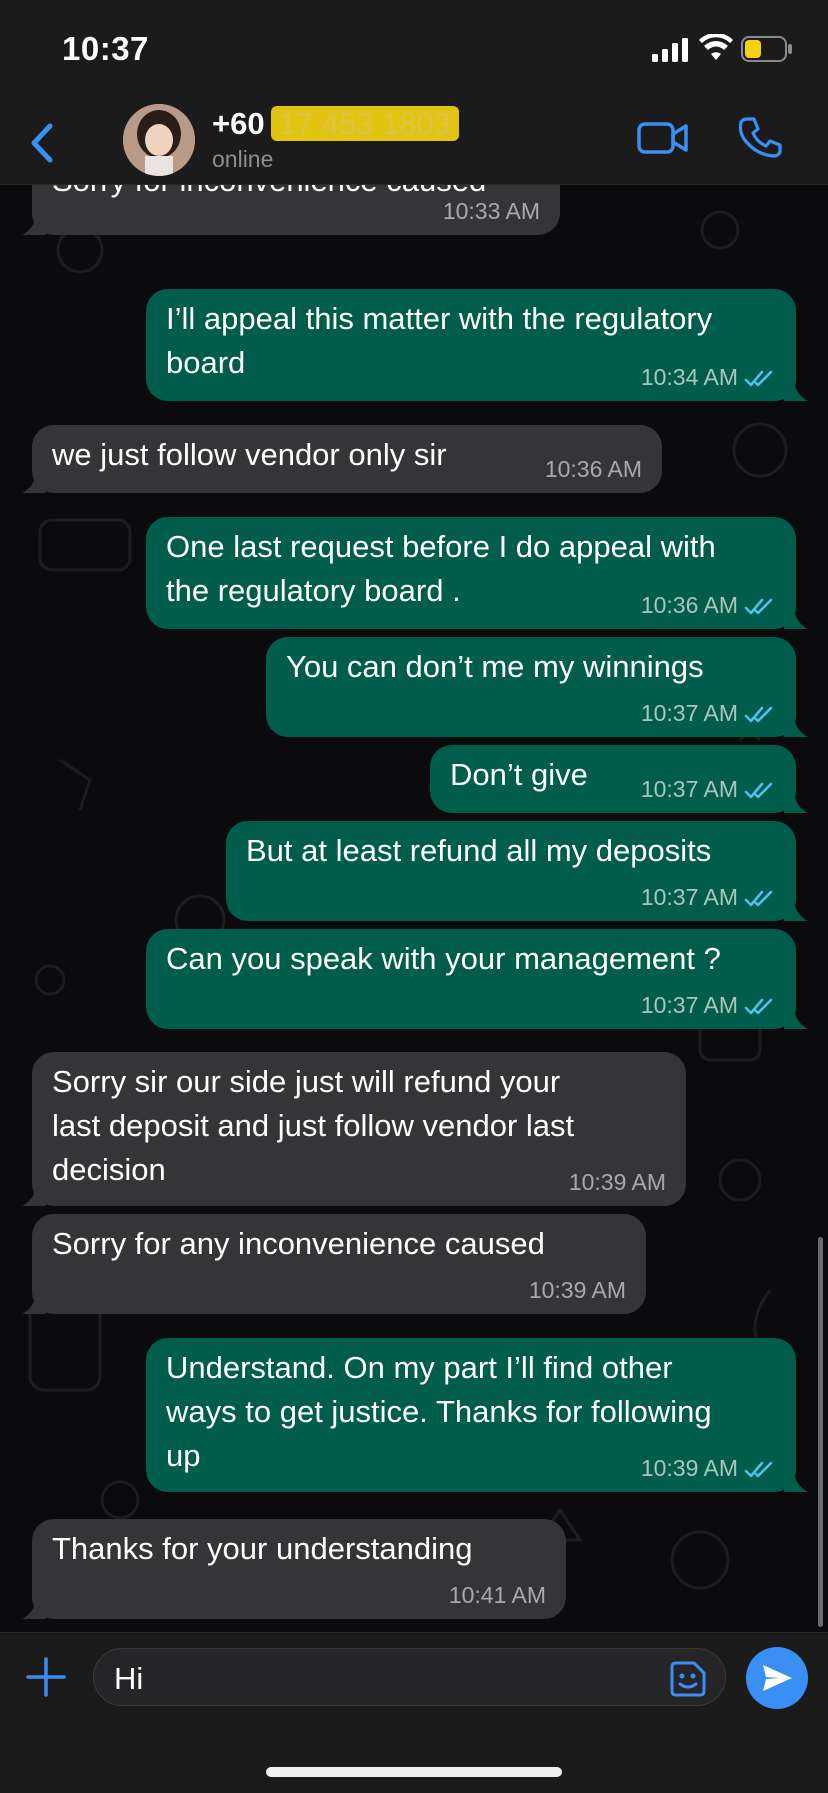 The width and height of the screenshot is (828, 1793). I want to click on voice-call-icon, so click(760, 137).